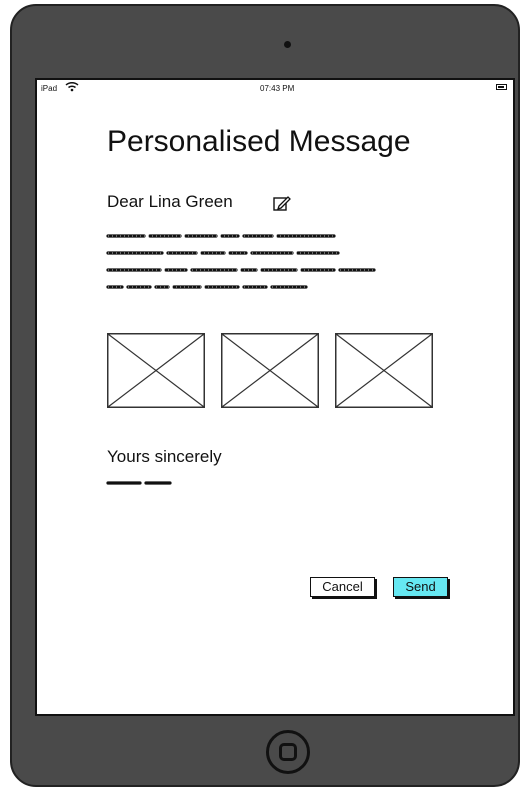 Image resolution: width=528 pixels, height=788 pixels. What do you see at coordinates (342, 587) in the screenshot?
I see `cancel-button: Cancel` at bounding box center [342, 587].